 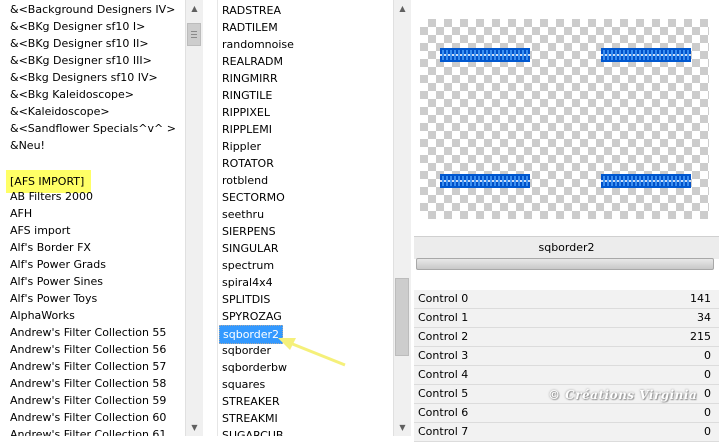 What do you see at coordinates (704, 317) in the screenshot?
I see `control-value: 34` at bounding box center [704, 317].